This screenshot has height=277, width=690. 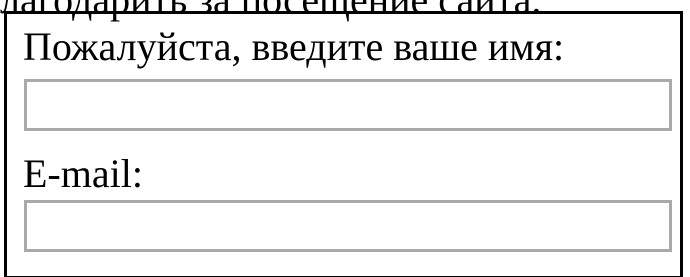 What do you see at coordinates (83, 173) in the screenshot?
I see `email-label: E-mail:` at bounding box center [83, 173].